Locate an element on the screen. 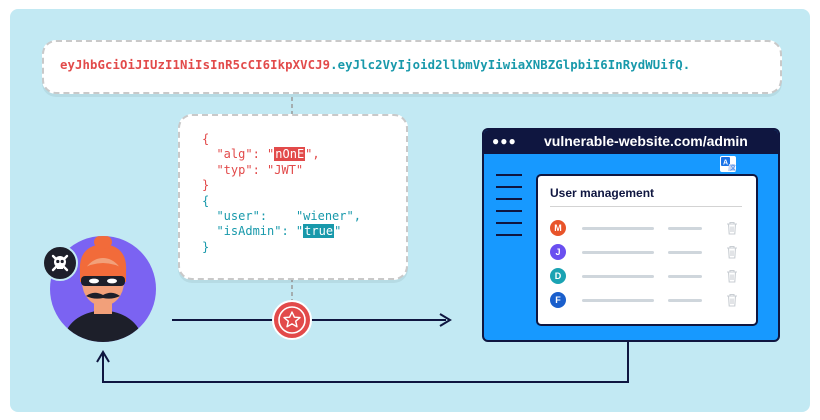  user-key: "user" is located at coordinates (238, 216).